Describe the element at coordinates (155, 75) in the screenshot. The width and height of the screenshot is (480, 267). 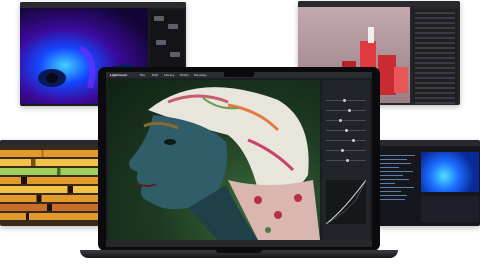
I see `menu-edit: Edit` at that location.